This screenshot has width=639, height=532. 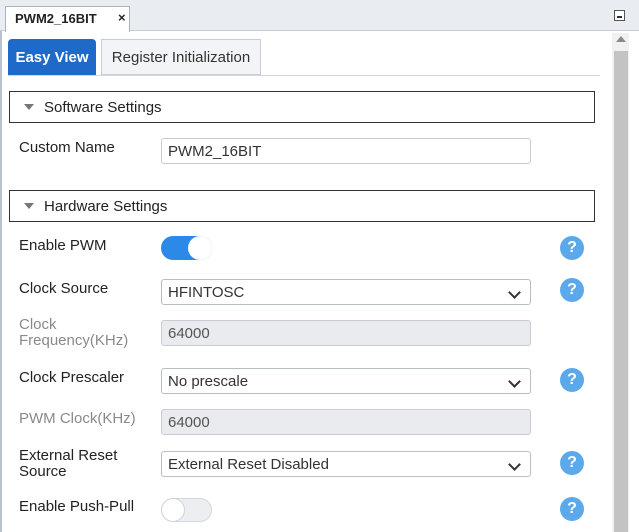 I want to click on enable-push-pull-toggle, so click(x=186, y=510).